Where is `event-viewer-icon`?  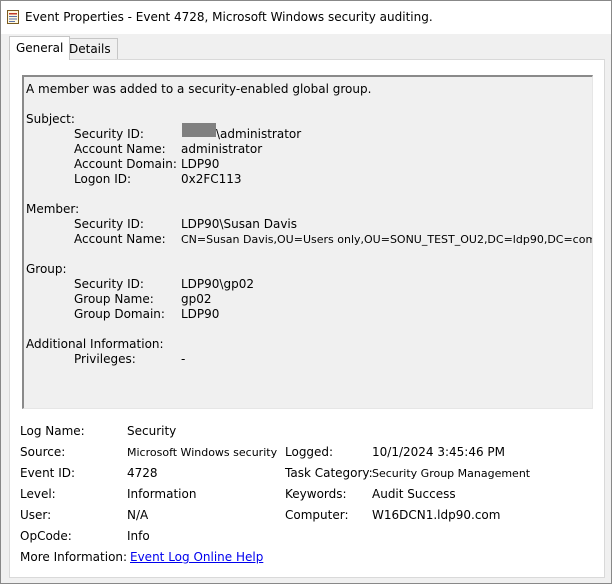 event-viewer-icon is located at coordinates (13, 17).